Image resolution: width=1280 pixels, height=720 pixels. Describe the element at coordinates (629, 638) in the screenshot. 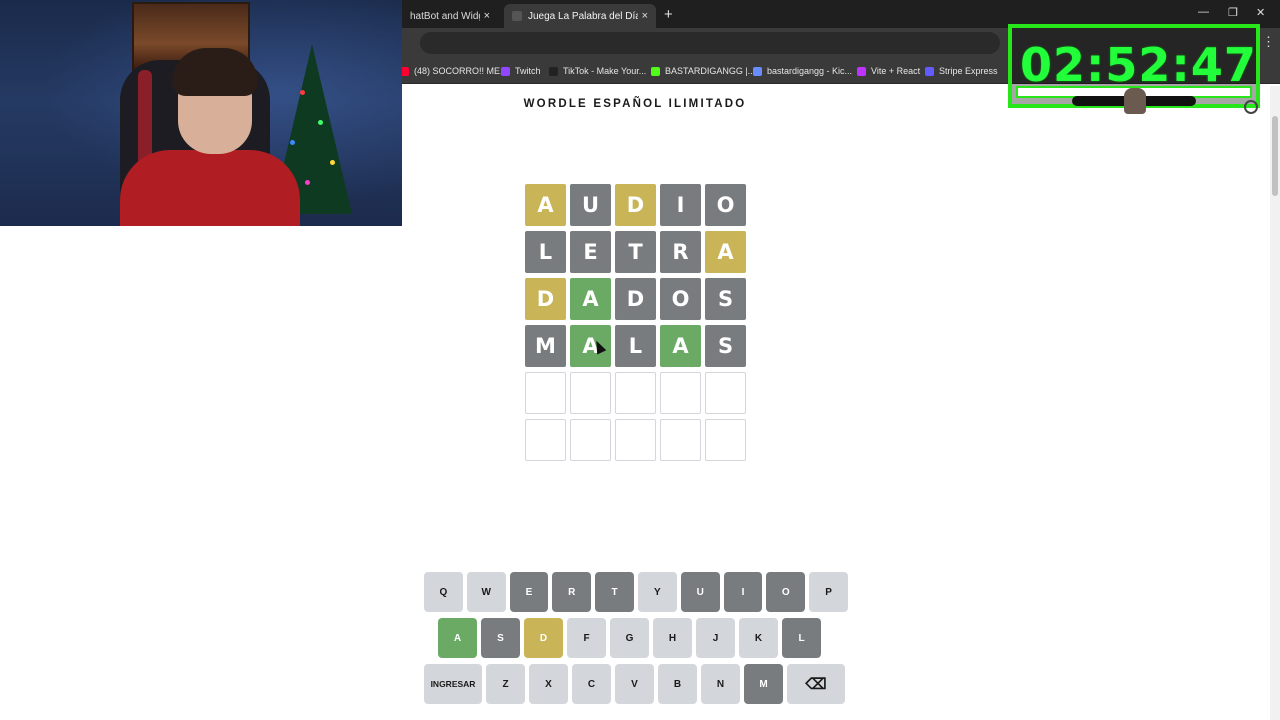

I see `key-g: G` at that location.